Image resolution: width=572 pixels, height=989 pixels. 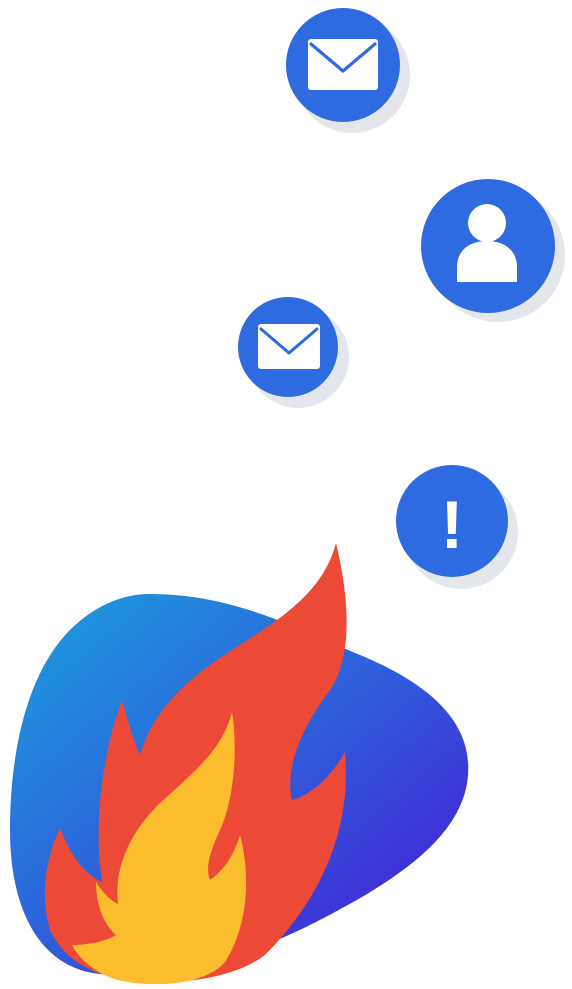 I want to click on envelope-bubble-middle, so click(x=296, y=354).